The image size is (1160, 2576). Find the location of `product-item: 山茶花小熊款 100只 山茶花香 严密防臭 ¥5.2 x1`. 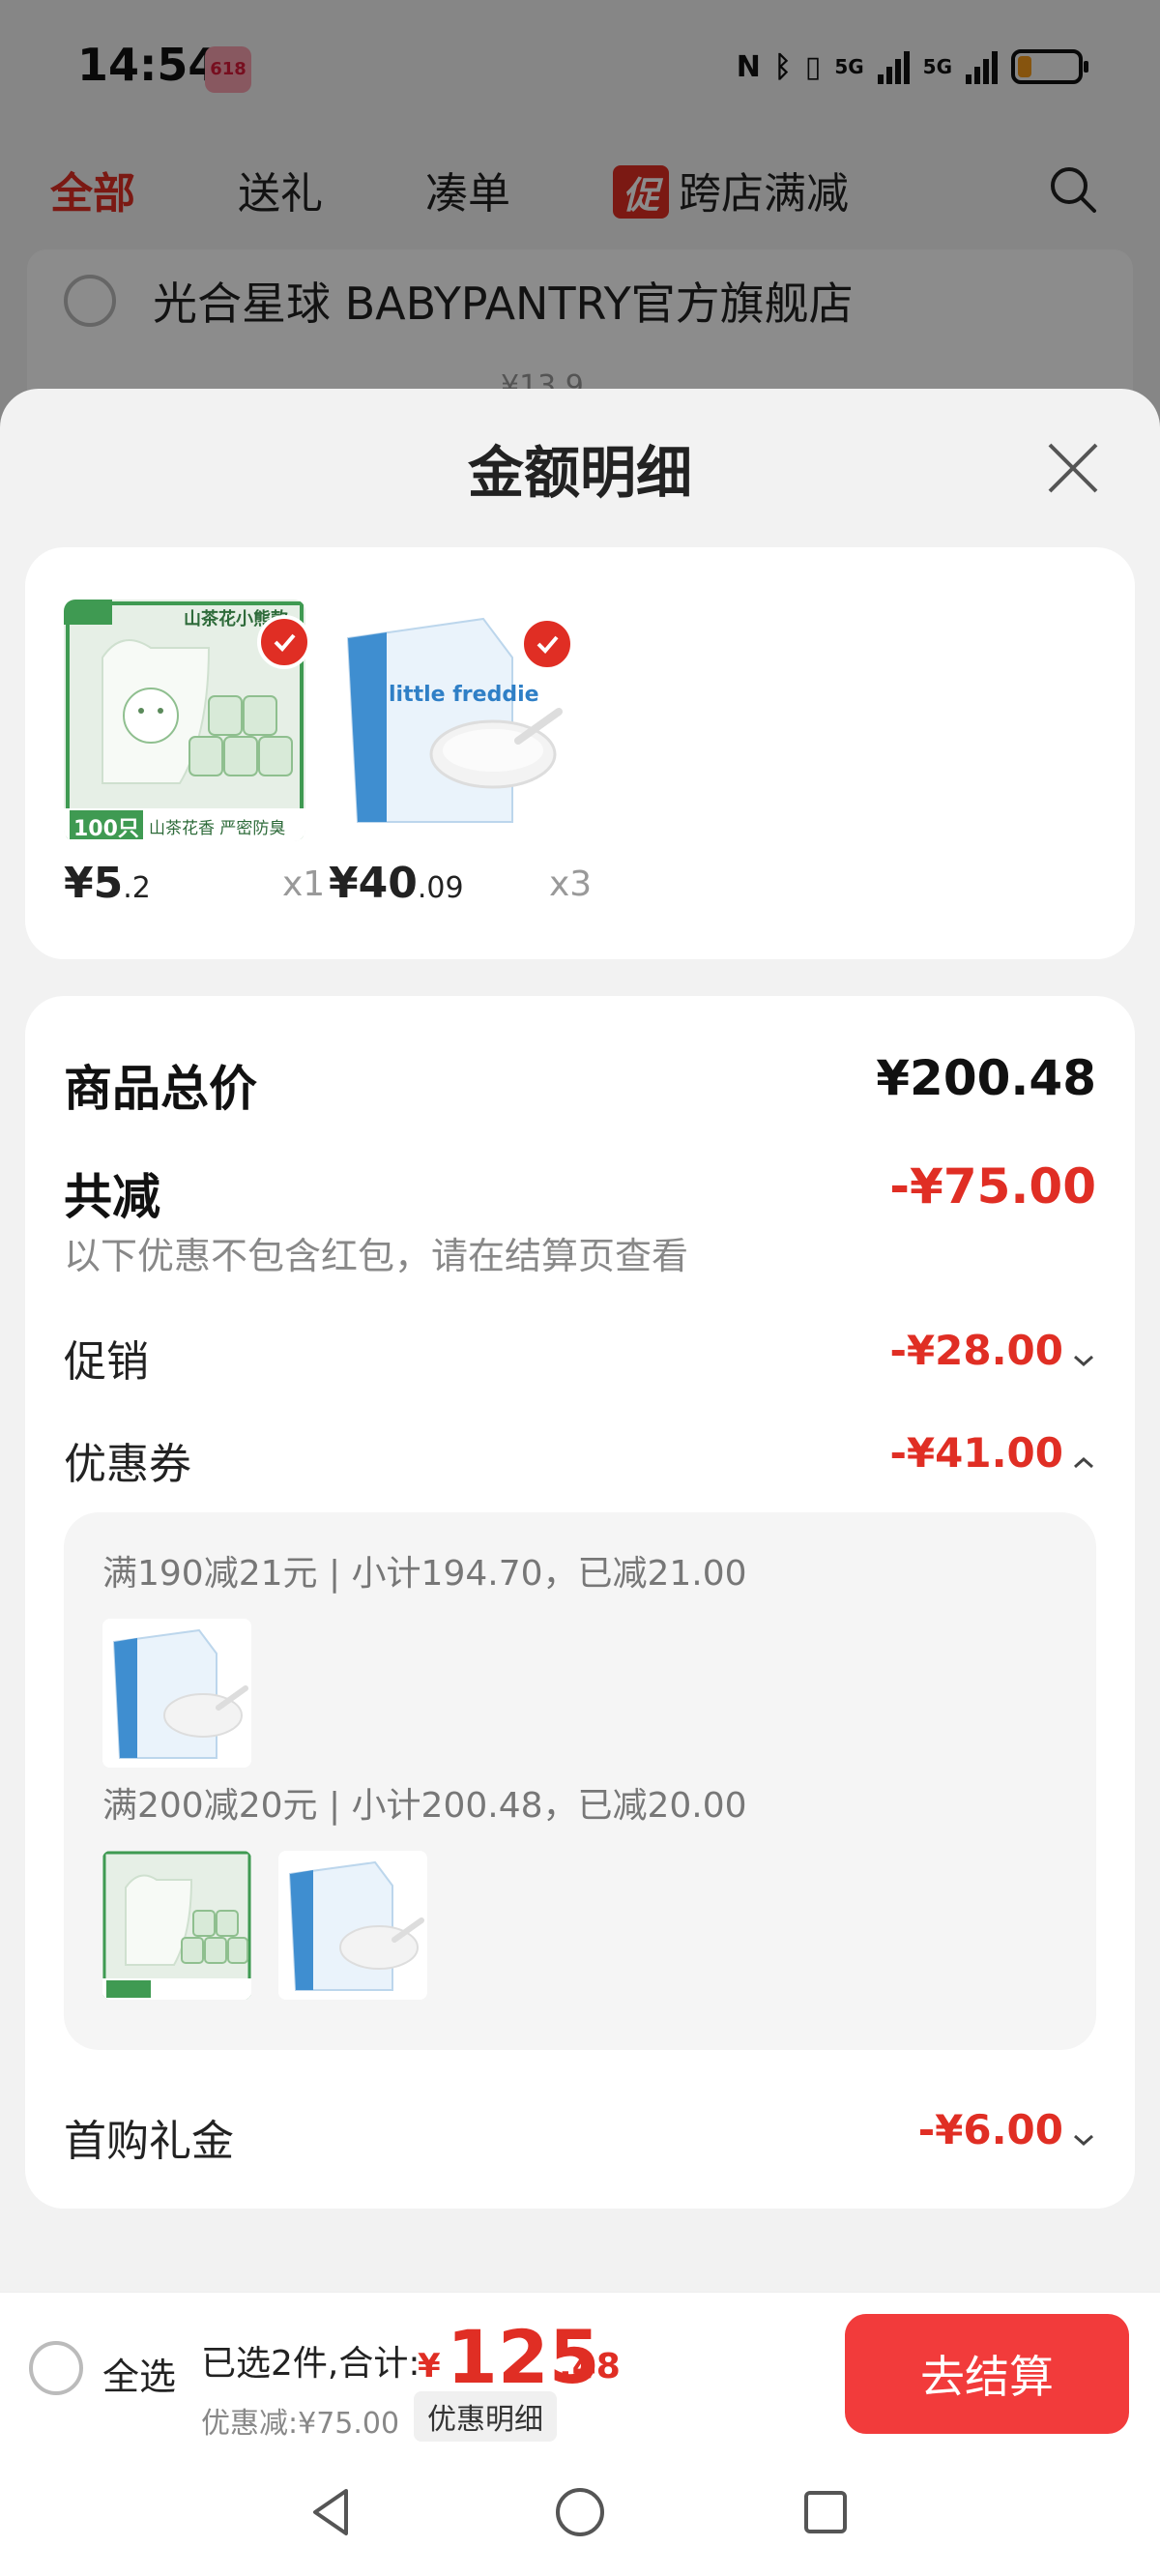

product-item: 山茶花小熊款 100只 山茶花香 严密防臭 ¥5.2 x1 is located at coordinates (195, 754).